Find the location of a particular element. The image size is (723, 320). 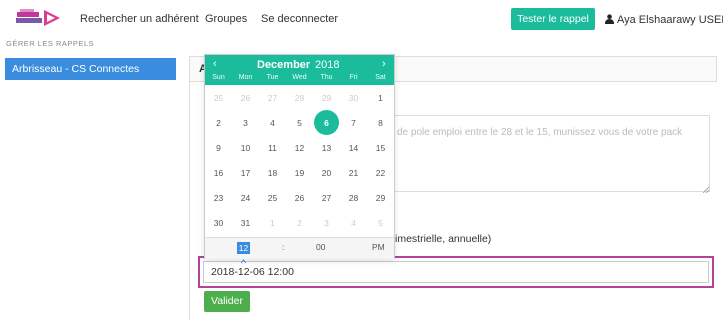

weekday-label: Thu is located at coordinates (326, 77).